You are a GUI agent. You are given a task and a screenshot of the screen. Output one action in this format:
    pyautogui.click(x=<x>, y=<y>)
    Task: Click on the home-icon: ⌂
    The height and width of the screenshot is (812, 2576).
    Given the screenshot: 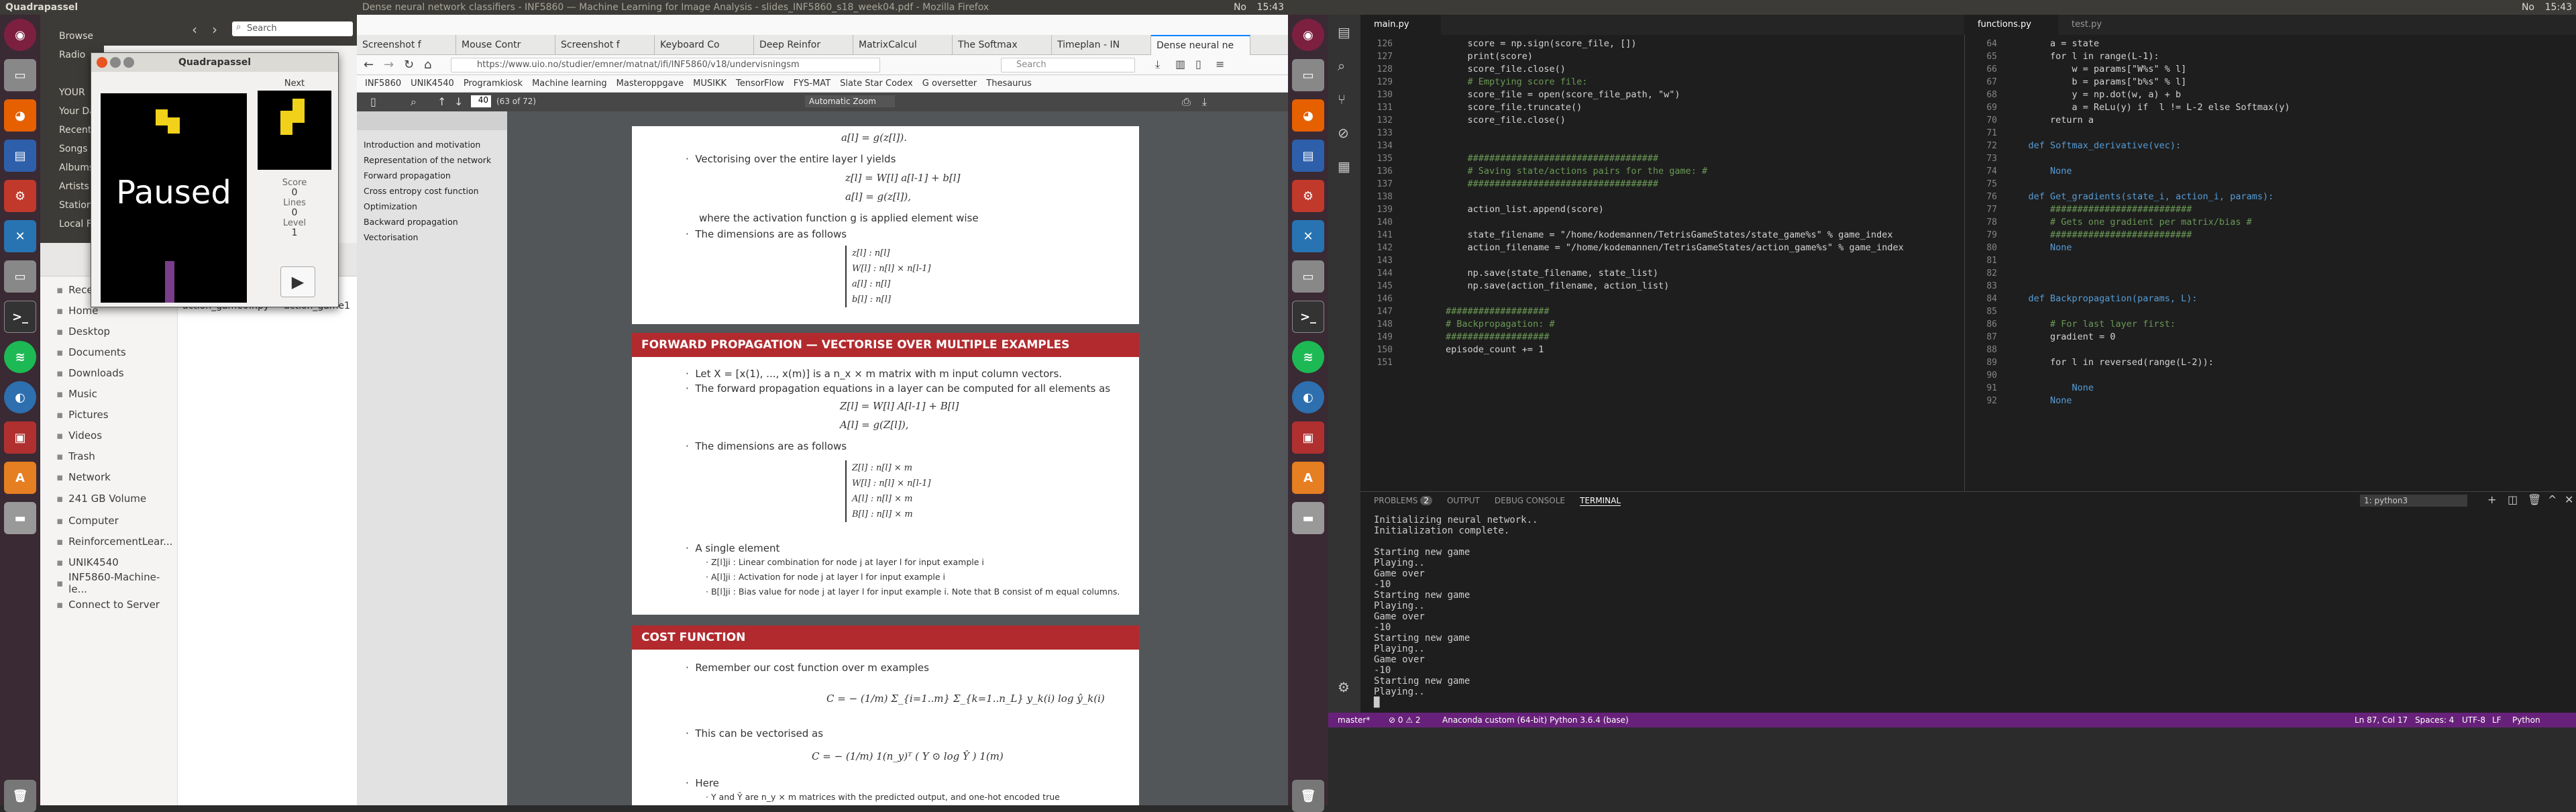 What is the action you would take?
    pyautogui.click(x=427, y=65)
    